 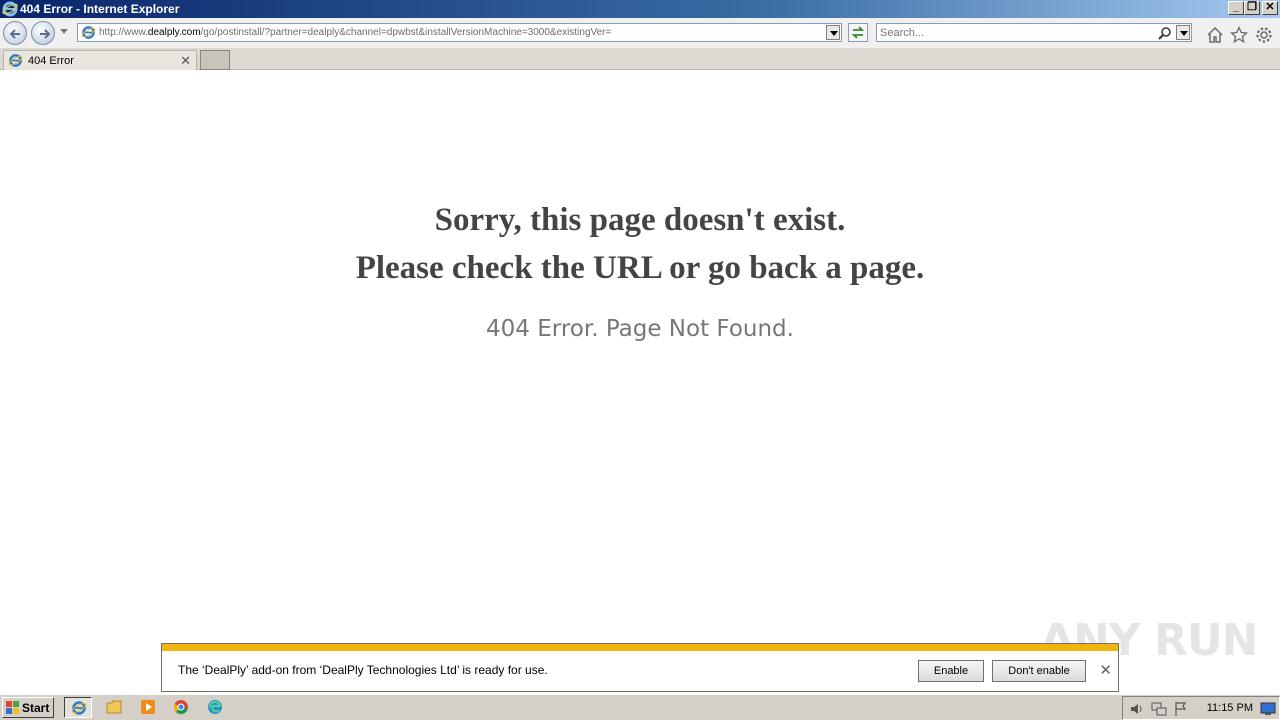 I want to click on refresh-icon, so click(x=858, y=32).